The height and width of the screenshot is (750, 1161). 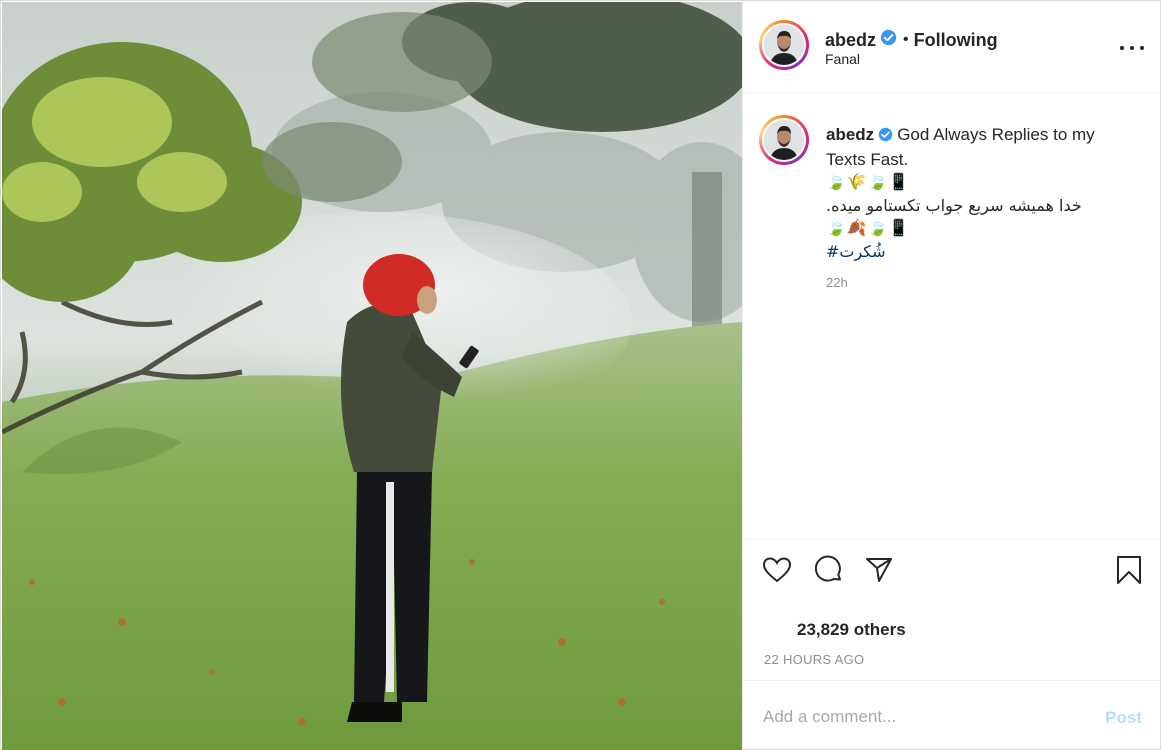 What do you see at coordinates (1123, 718) in the screenshot?
I see `post-comment-button: Post` at bounding box center [1123, 718].